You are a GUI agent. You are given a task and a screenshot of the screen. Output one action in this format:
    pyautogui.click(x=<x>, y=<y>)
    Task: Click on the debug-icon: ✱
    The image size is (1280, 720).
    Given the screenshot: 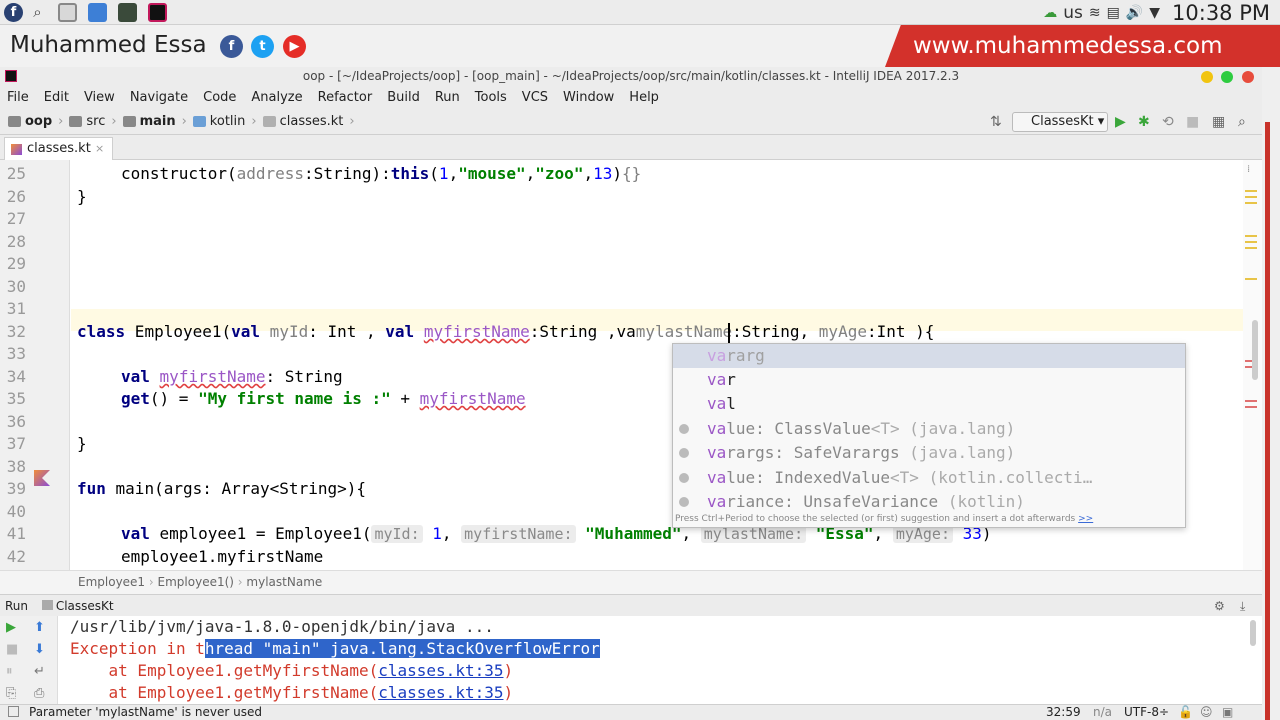 What is the action you would take?
    pyautogui.click(x=1144, y=122)
    